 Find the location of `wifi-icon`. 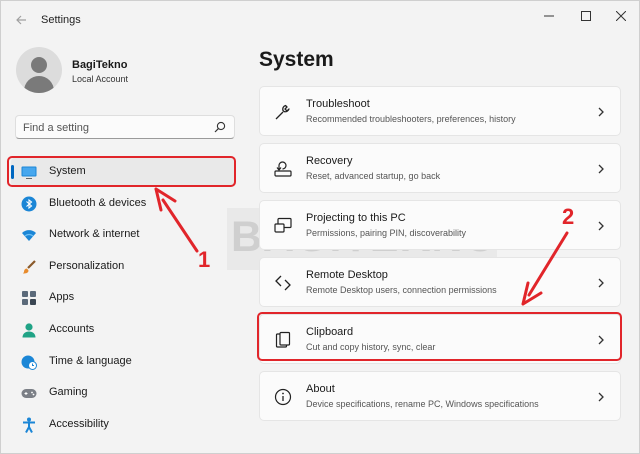

wifi-icon is located at coordinates (29, 235).